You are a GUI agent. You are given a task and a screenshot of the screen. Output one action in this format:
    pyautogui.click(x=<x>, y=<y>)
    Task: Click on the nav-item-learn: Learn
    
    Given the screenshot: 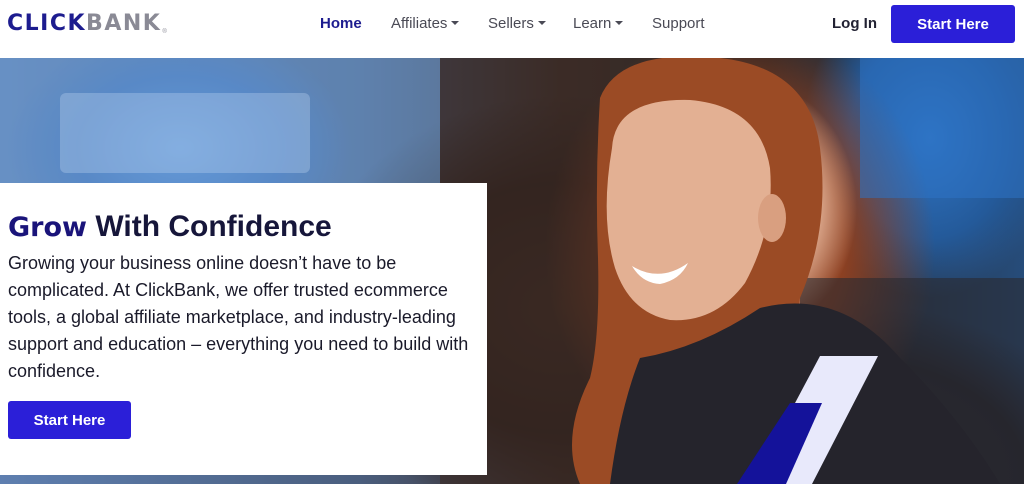 What is the action you would take?
    pyautogui.click(x=598, y=24)
    